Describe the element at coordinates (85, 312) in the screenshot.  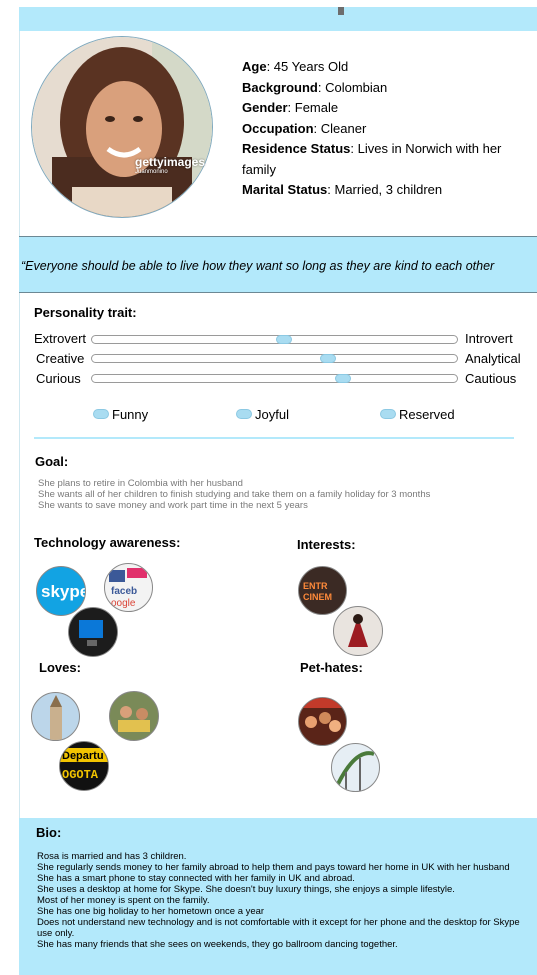
I see `personality-title: Personality trait:` at that location.